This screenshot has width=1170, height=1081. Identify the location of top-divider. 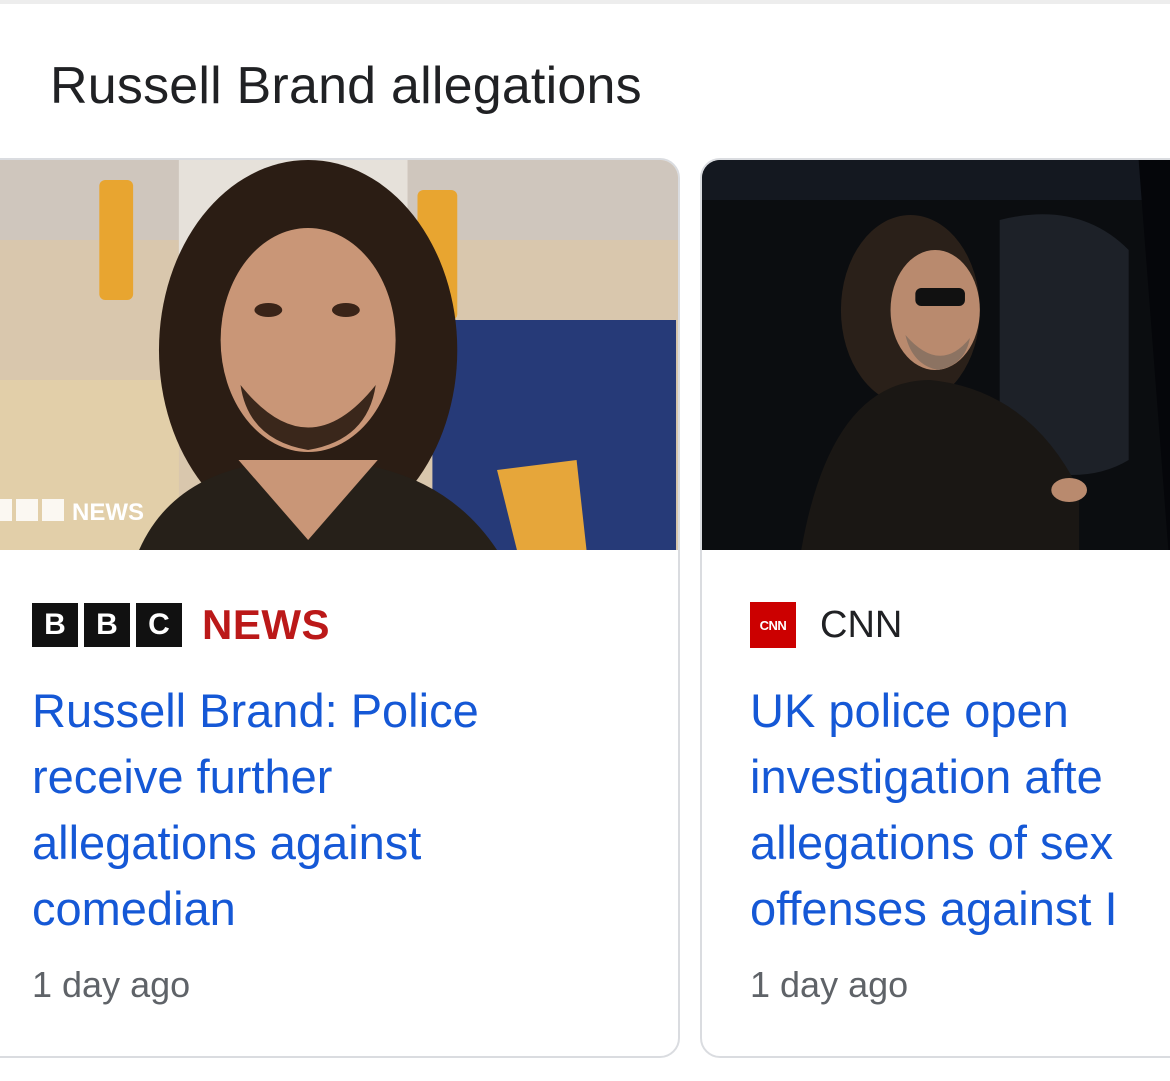
(585, 2).